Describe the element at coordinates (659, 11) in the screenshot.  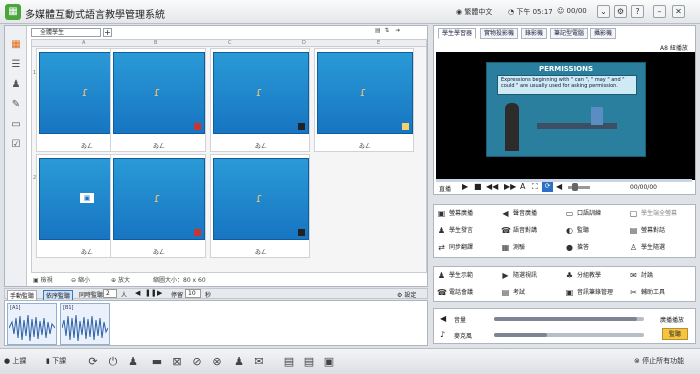
I see `minimize-button: –` at that location.